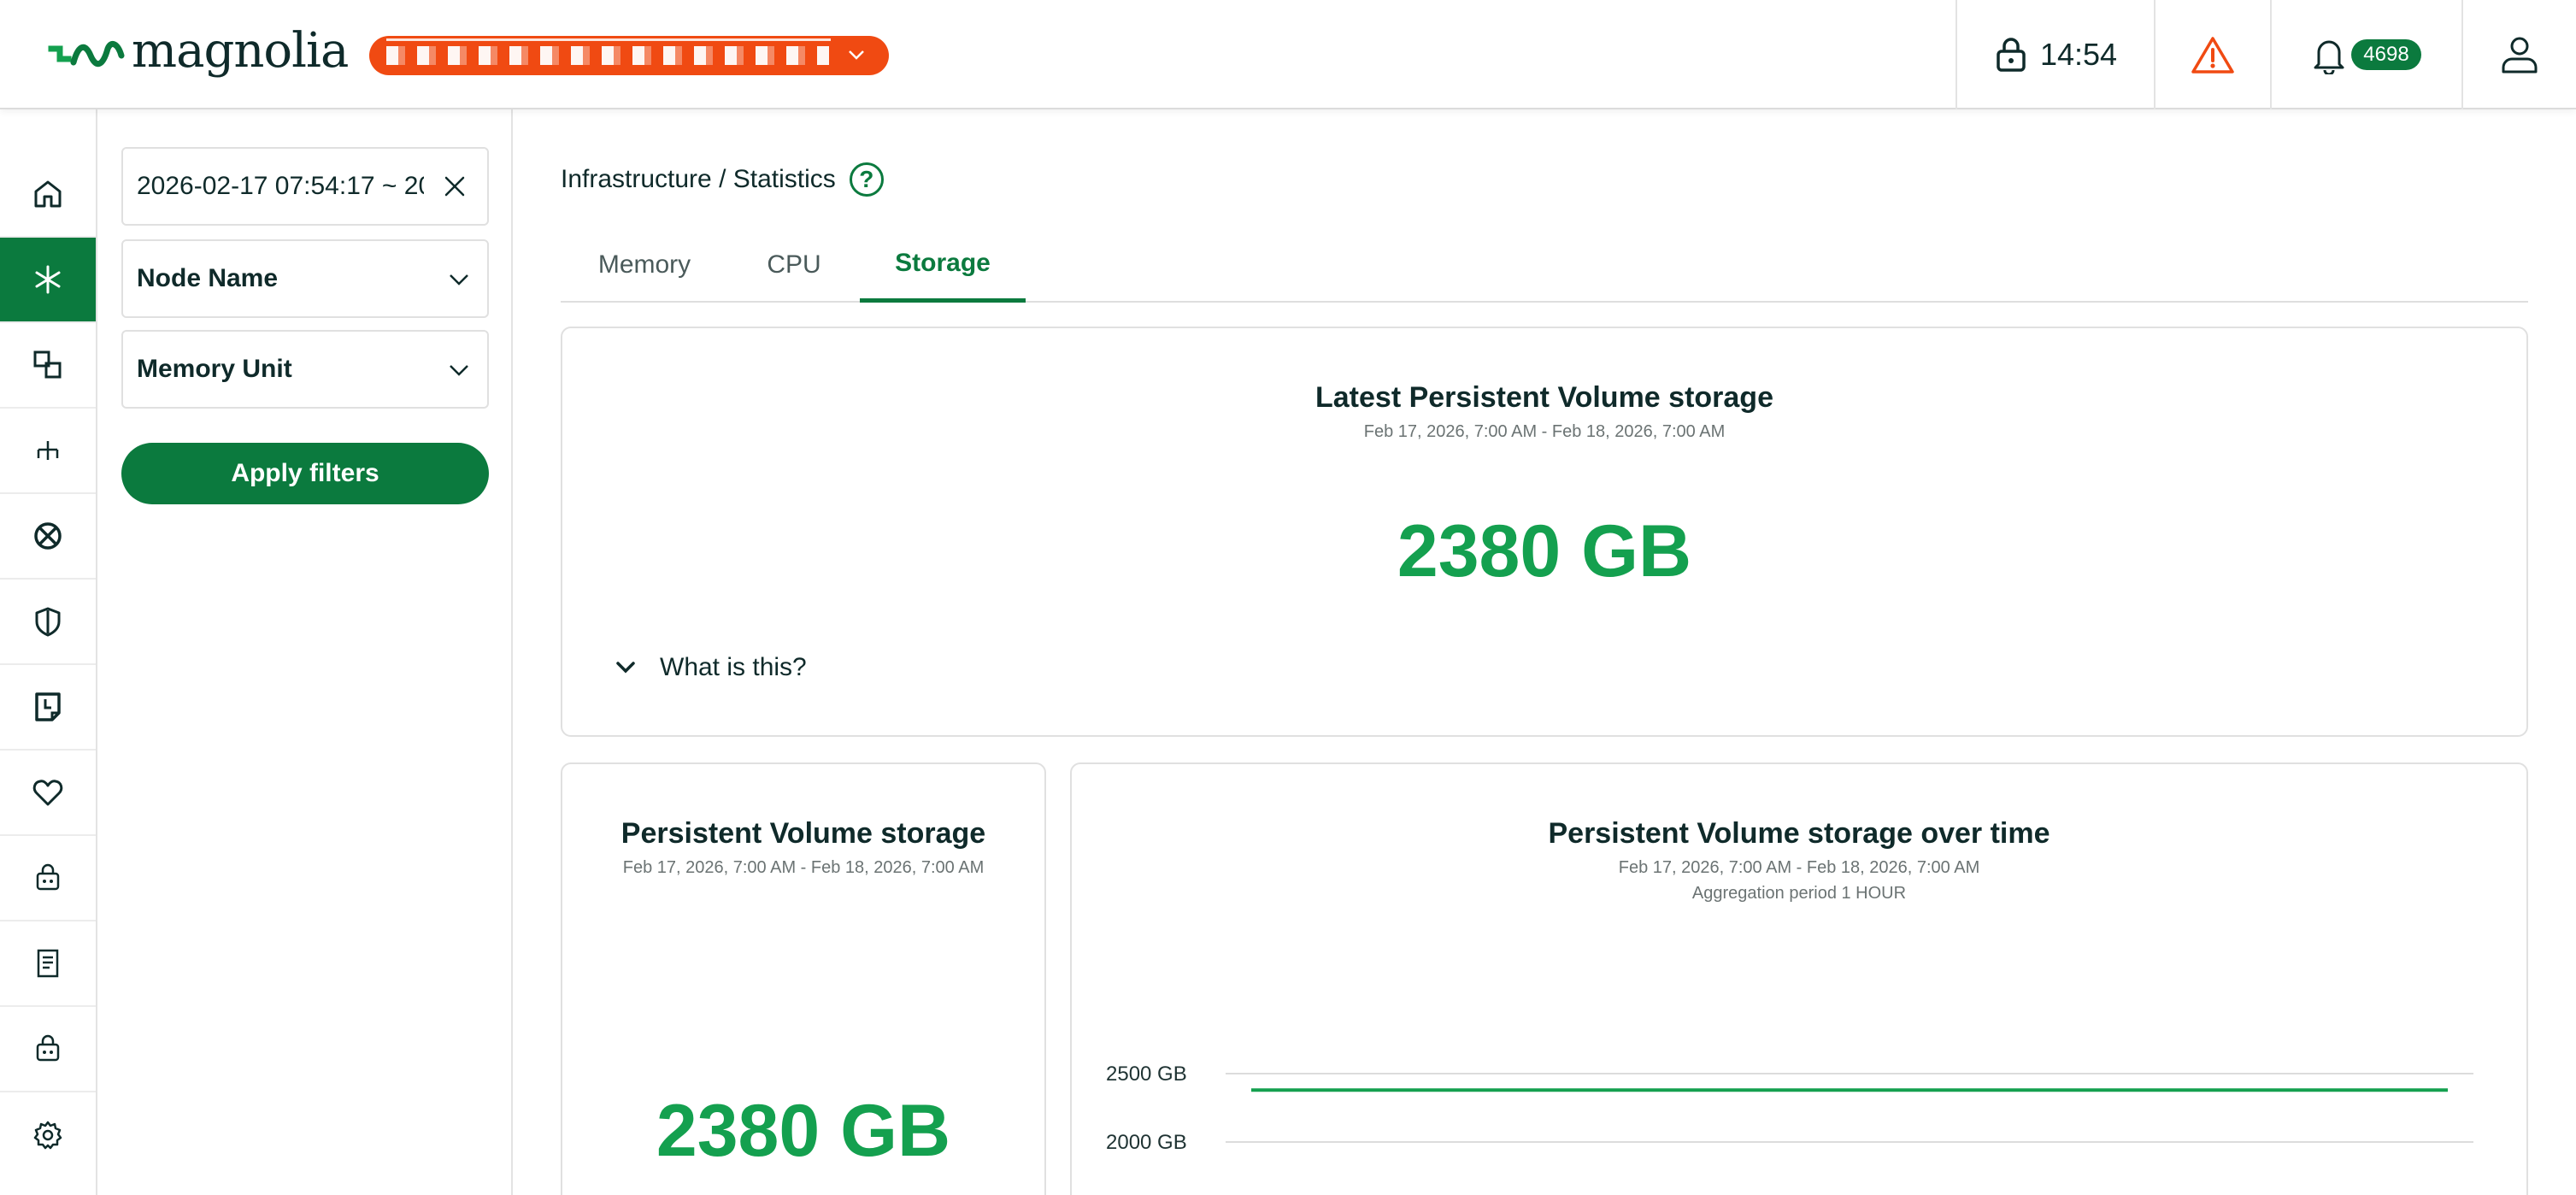 Image resolution: width=2576 pixels, height=1195 pixels. Describe the element at coordinates (803, 1131) in the screenshot. I see `storage-value: 2380 GB` at that location.